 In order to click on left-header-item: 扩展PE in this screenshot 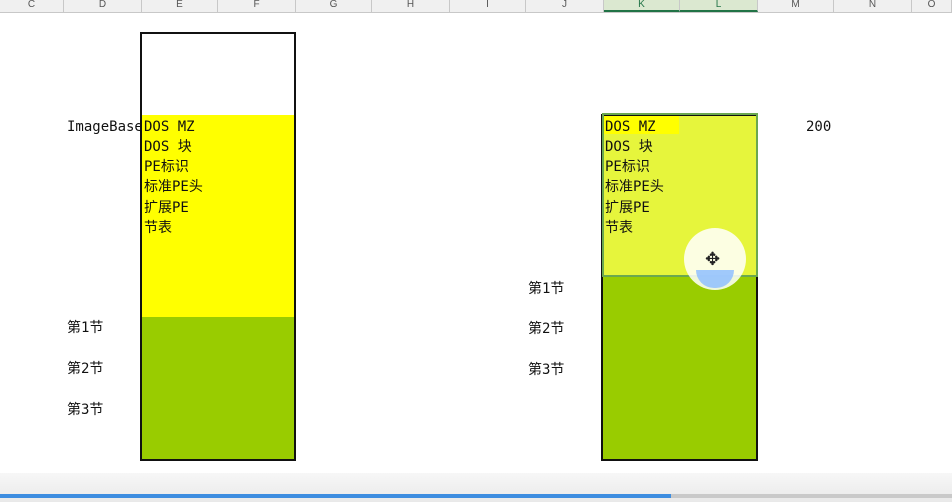, I will do `click(166, 208)`.